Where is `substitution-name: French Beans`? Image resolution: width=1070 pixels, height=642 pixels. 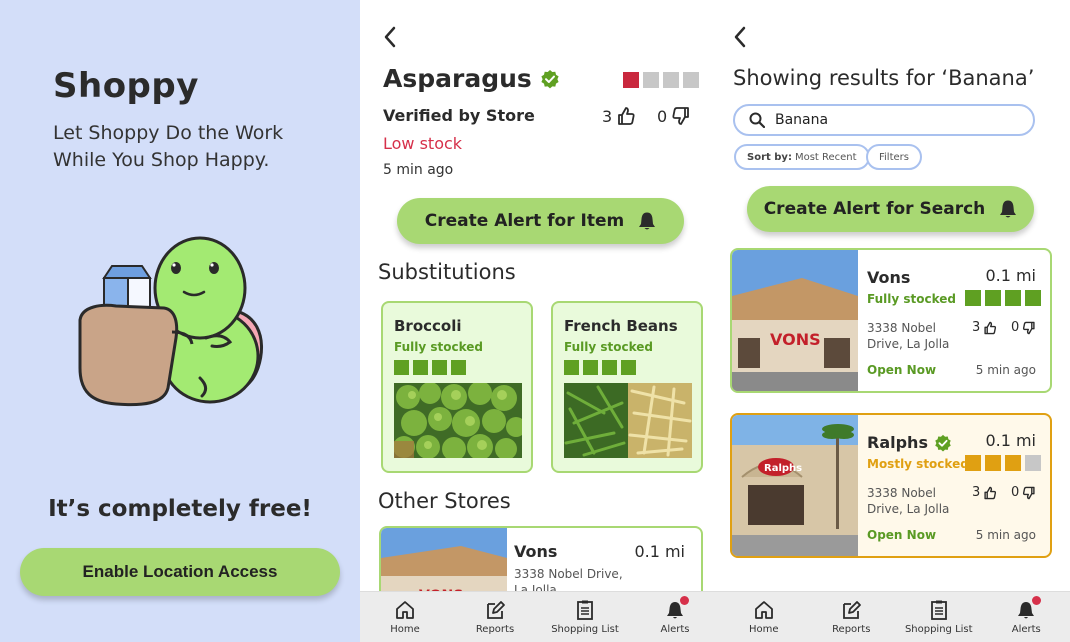
substitution-name: French Beans is located at coordinates (621, 326).